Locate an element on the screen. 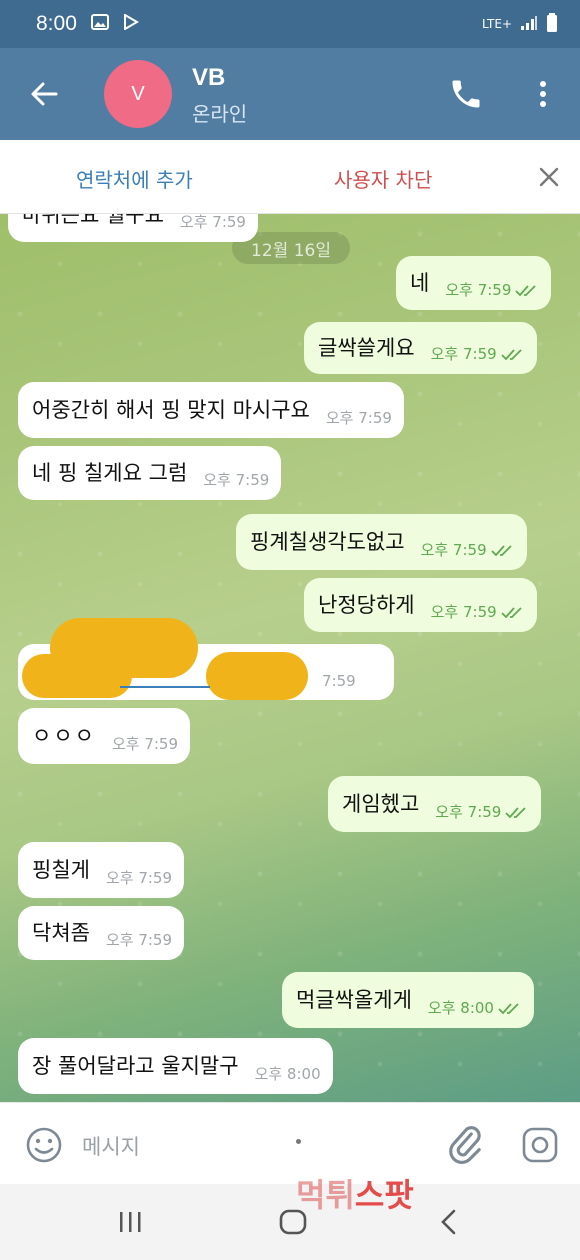 The image size is (580, 1260). contact-name: VB is located at coordinates (208, 78).